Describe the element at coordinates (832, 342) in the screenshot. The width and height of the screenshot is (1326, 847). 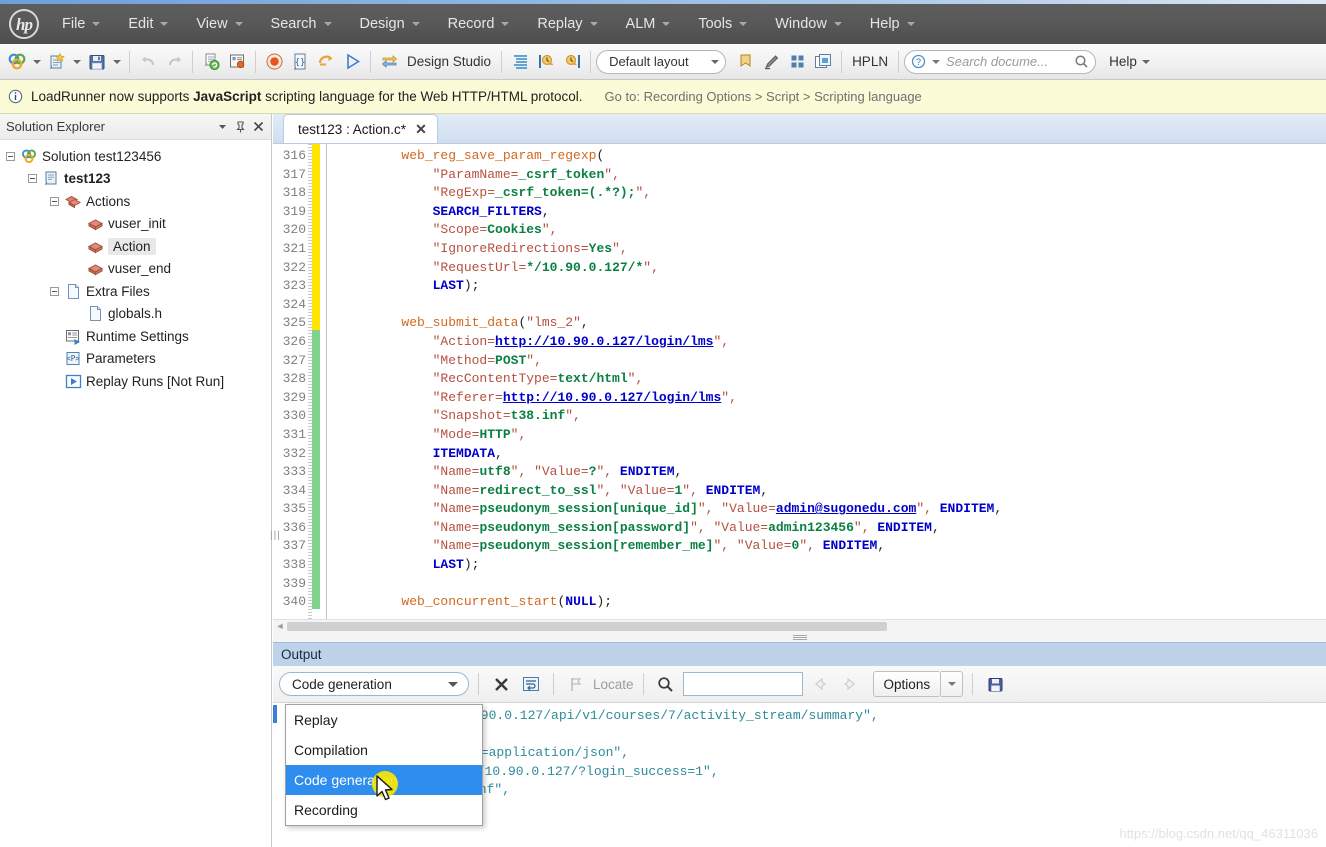
I see `code-line: "Action=http://10.90.0.127/login/lms",` at that location.